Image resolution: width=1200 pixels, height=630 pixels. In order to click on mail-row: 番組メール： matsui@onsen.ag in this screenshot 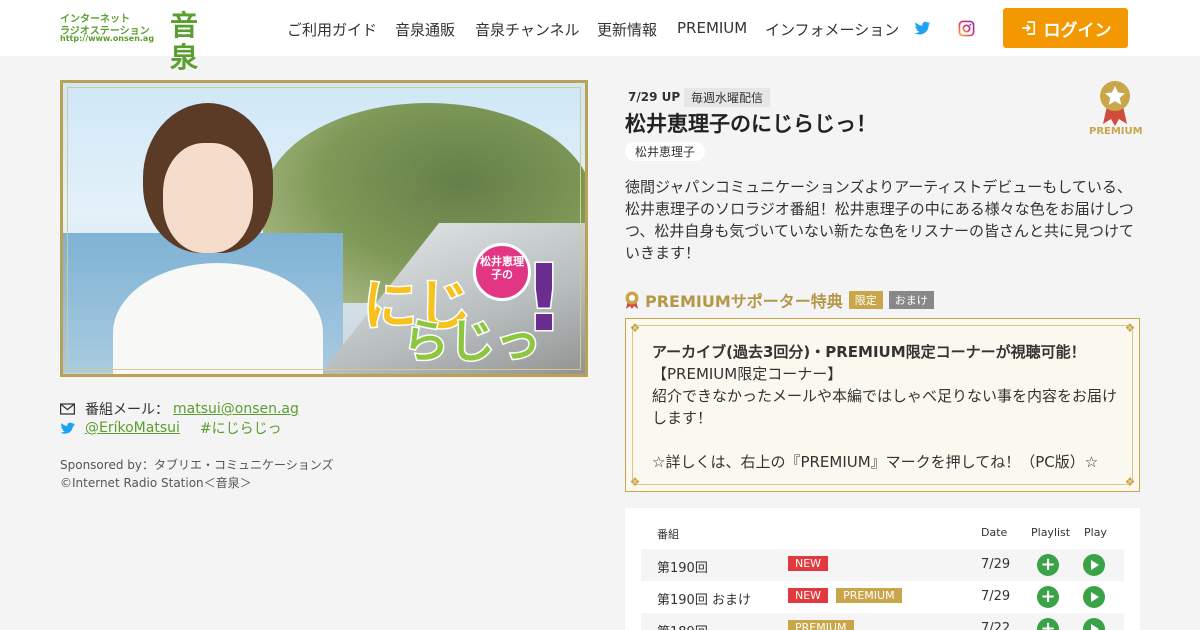, I will do `click(179, 409)`.